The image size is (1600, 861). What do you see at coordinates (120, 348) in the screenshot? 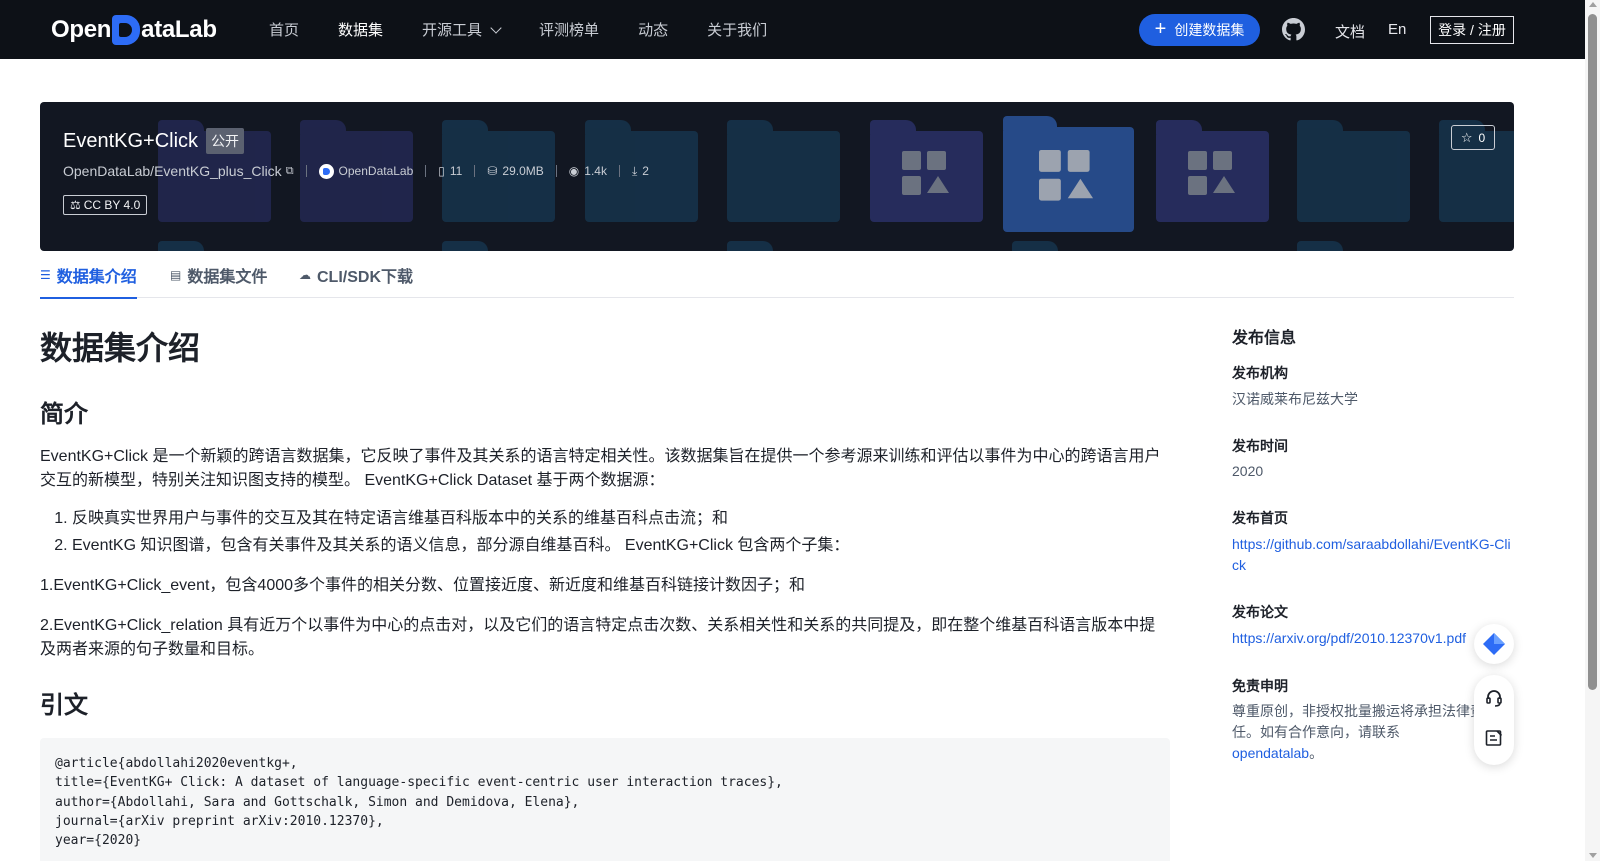
I see `page-title: 数据集介绍` at bounding box center [120, 348].